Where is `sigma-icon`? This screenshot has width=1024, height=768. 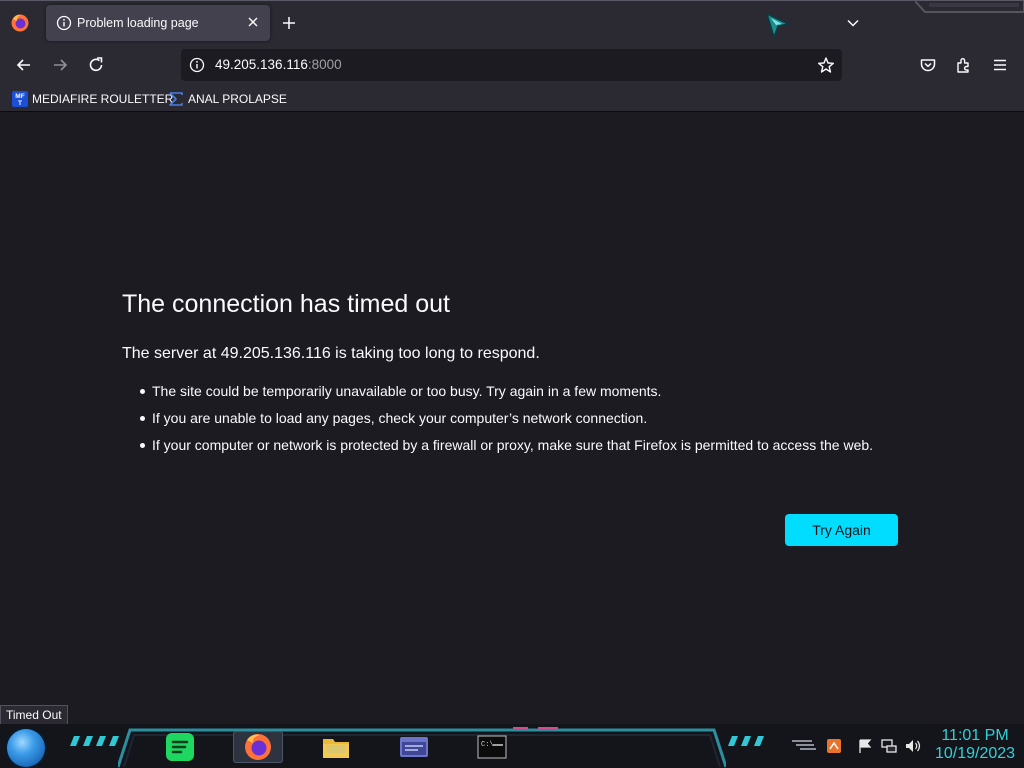 sigma-icon is located at coordinates (176, 99).